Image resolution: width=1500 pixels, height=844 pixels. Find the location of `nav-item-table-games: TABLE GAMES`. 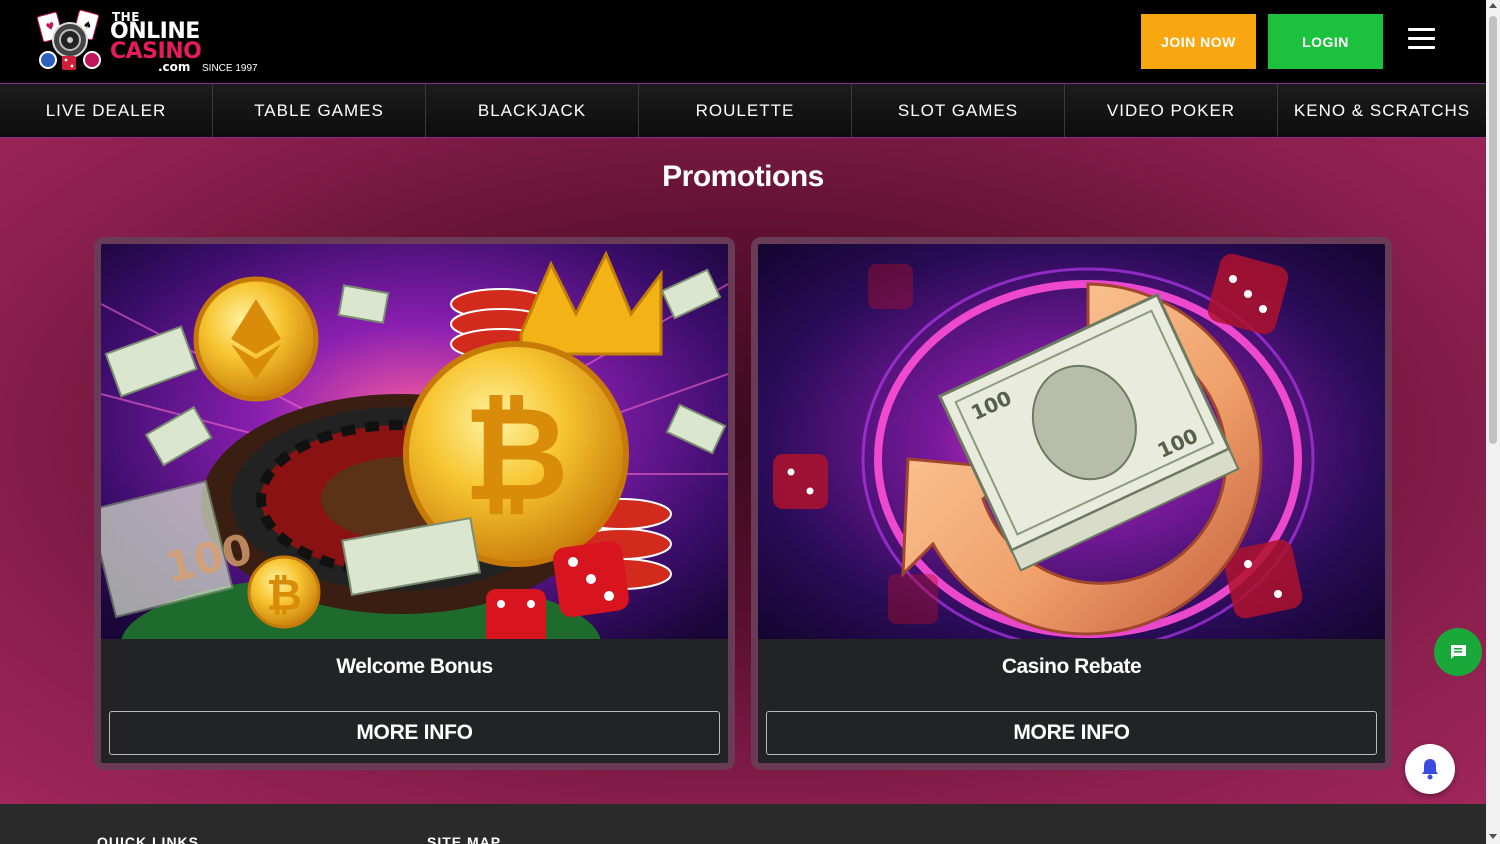

nav-item-table-games: TABLE GAMES is located at coordinates (319, 110).